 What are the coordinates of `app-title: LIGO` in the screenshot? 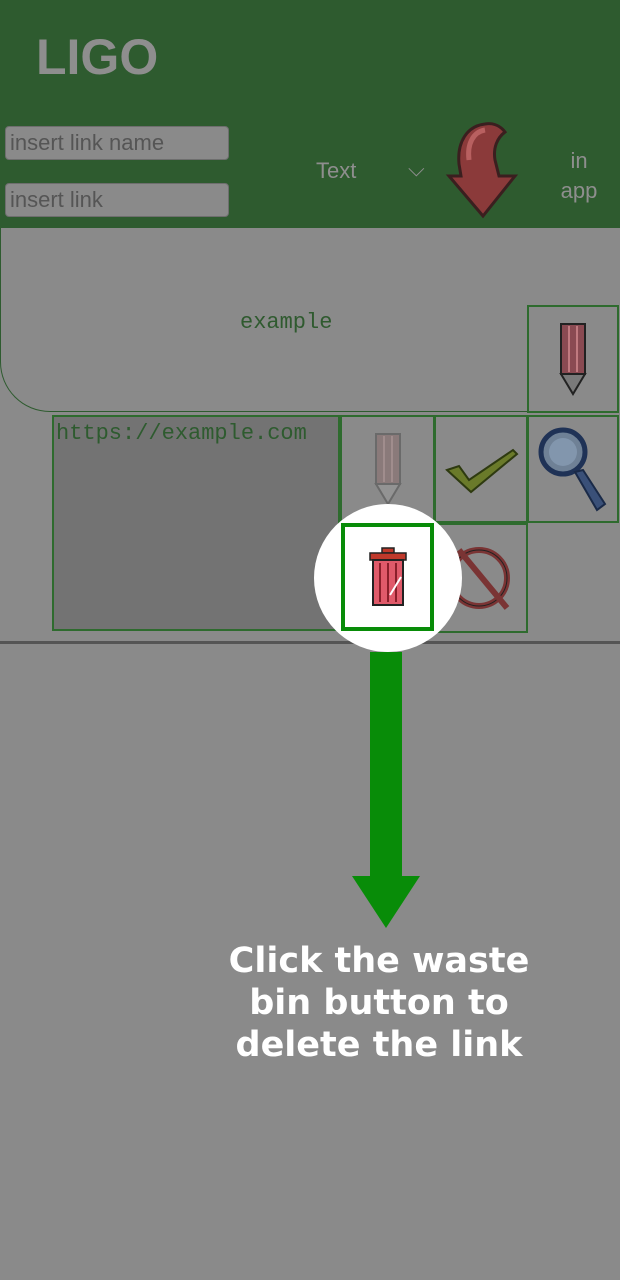 It's located at (97, 57).